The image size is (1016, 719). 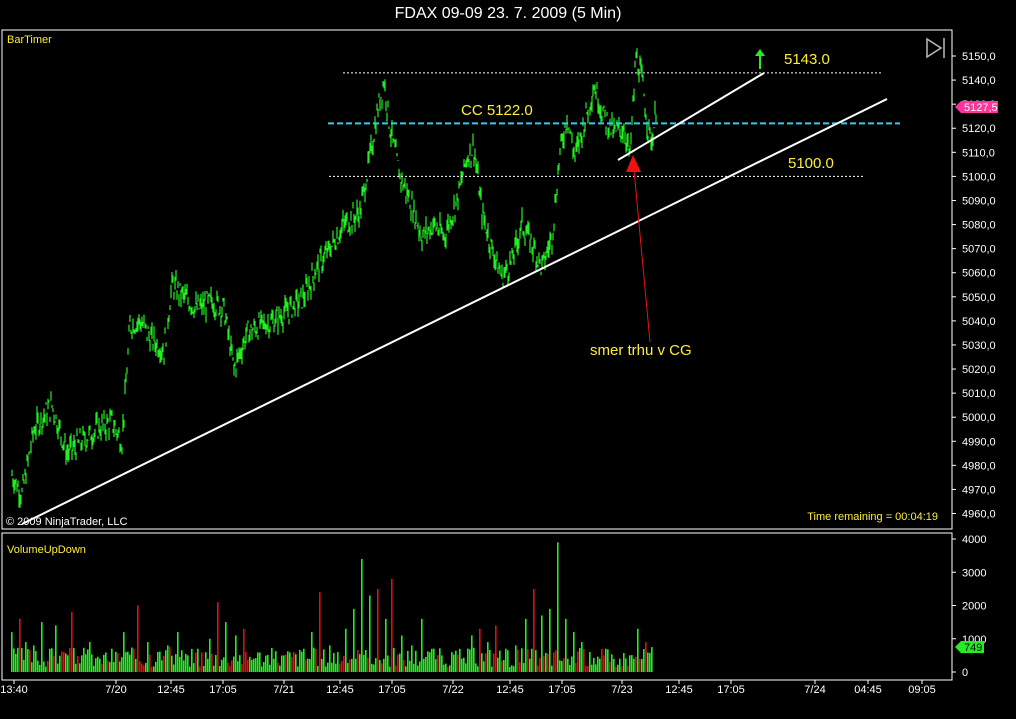 I want to click on volume-y-axis: 01000200030004000, so click(x=969, y=606).